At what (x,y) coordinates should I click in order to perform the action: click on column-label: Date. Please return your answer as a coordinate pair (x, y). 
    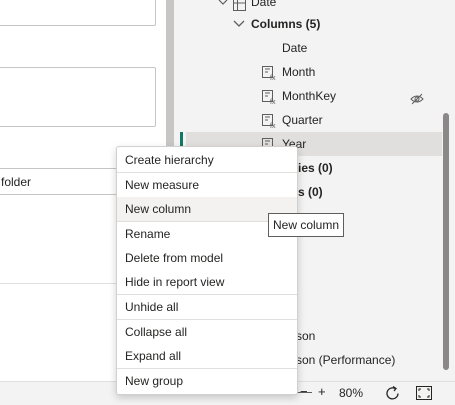
    Looking at the image, I should click on (295, 48).